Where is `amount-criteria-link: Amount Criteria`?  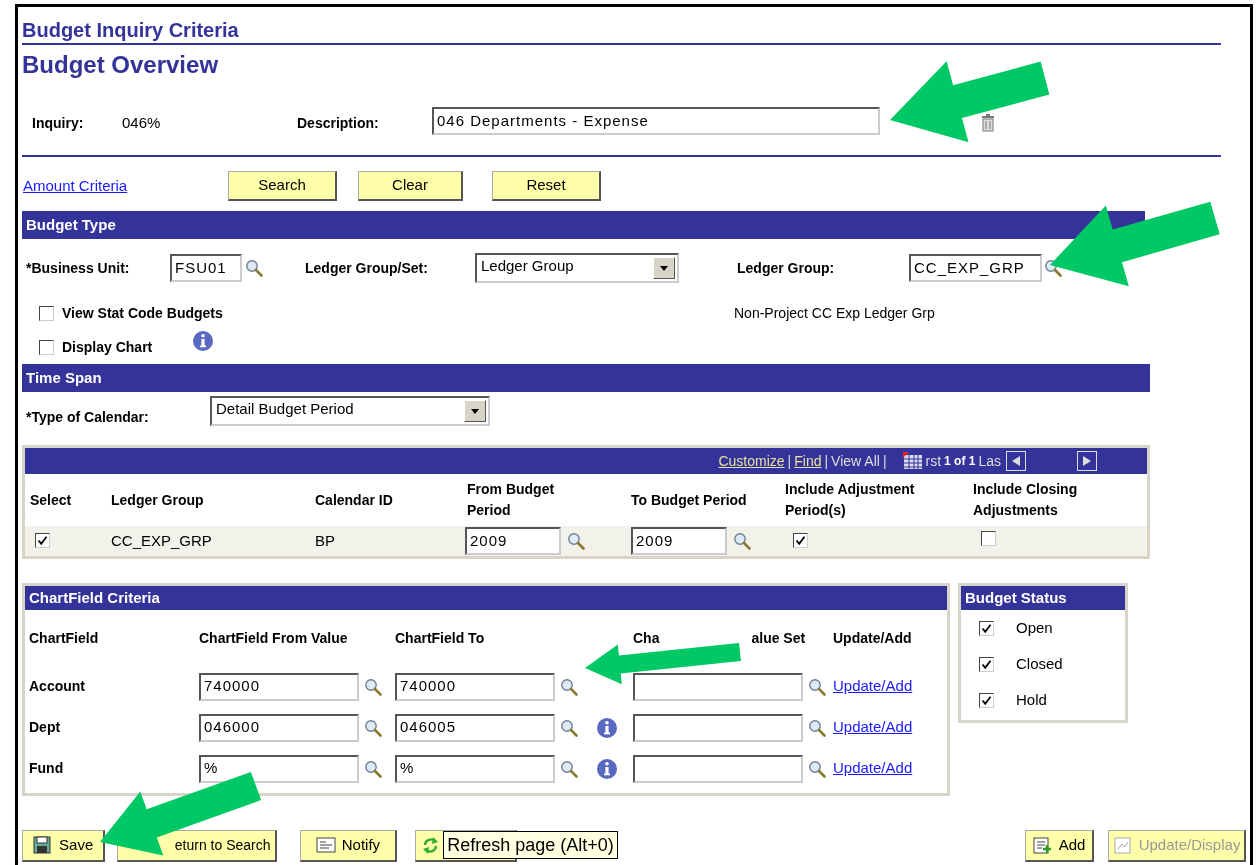 amount-criteria-link: Amount Criteria is located at coordinates (125, 186).